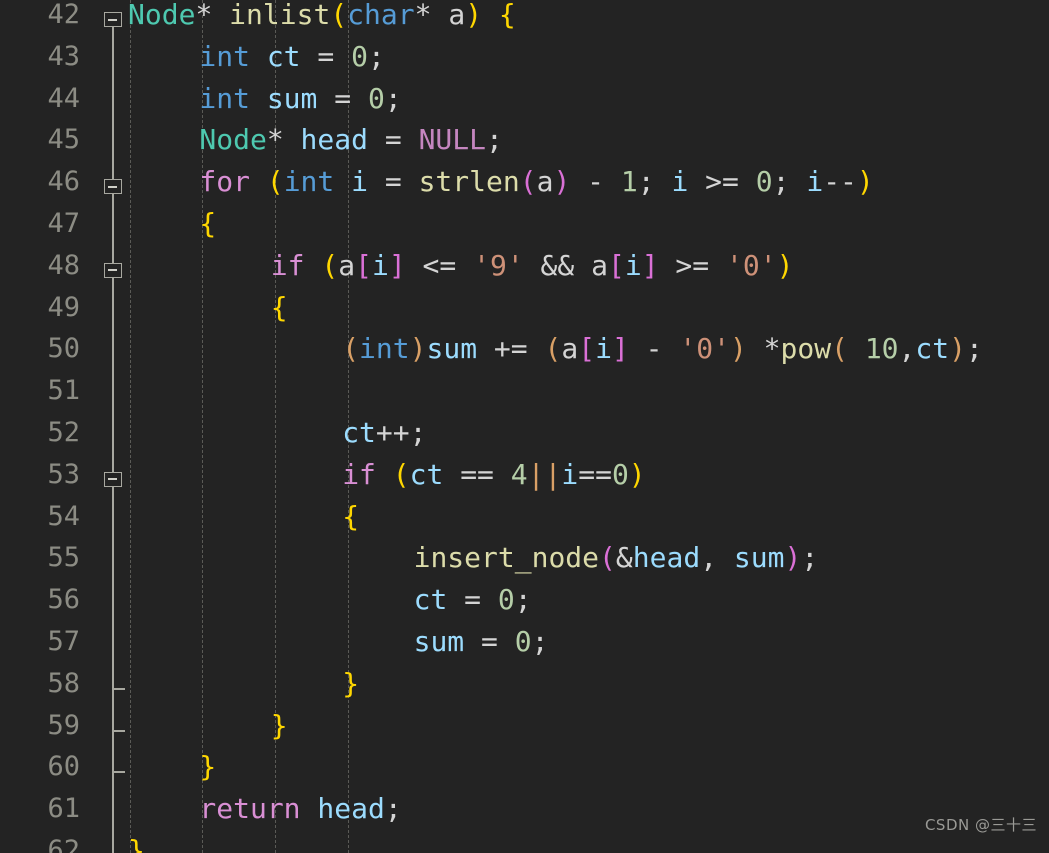 The height and width of the screenshot is (853, 1049). Describe the element at coordinates (381, 15) in the screenshot. I see `code-token: char` at that location.